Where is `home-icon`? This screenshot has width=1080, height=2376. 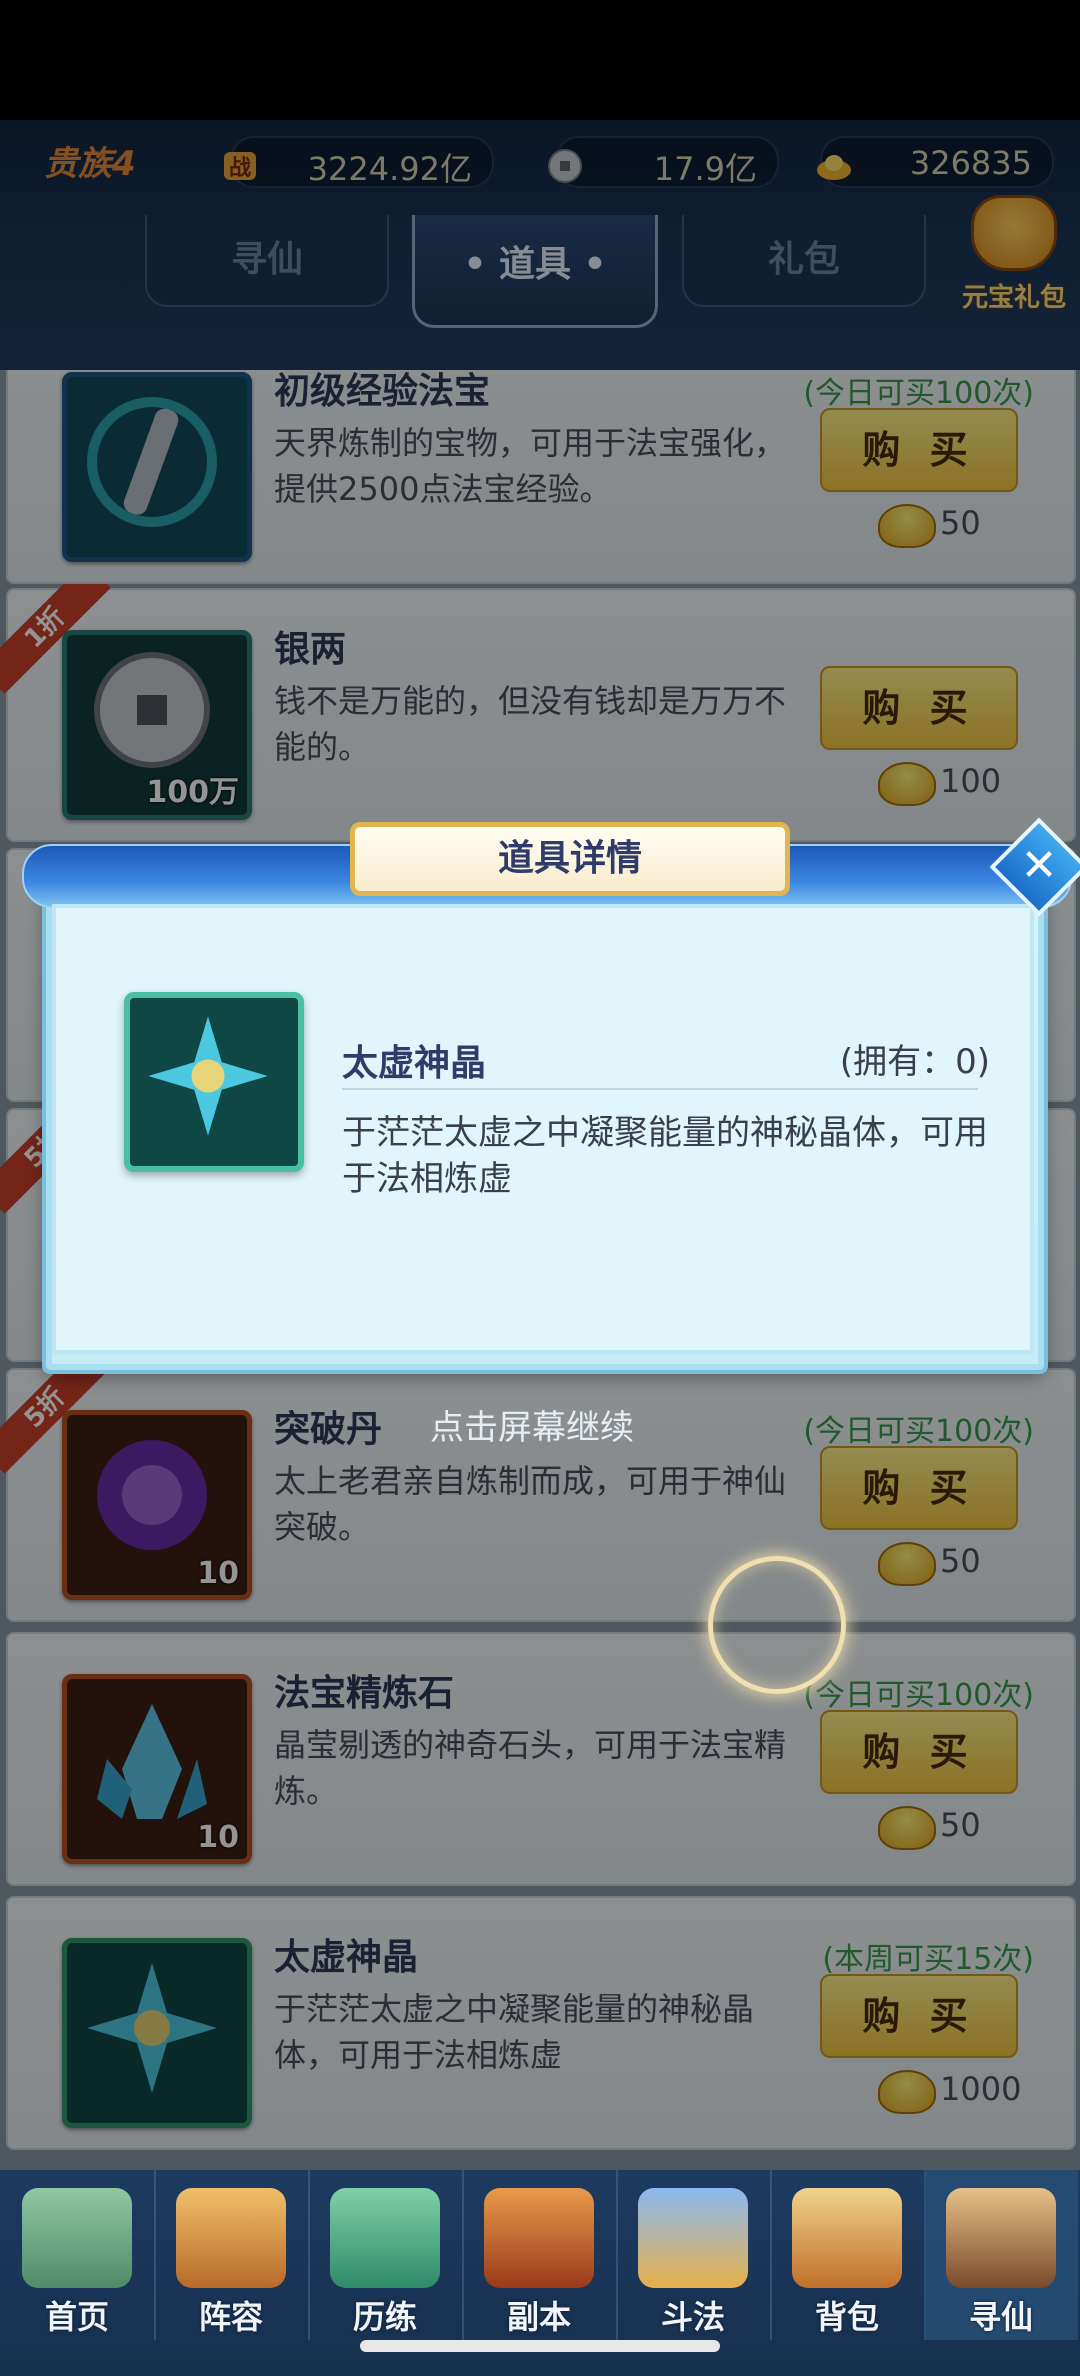 home-icon is located at coordinates (77, 2238).